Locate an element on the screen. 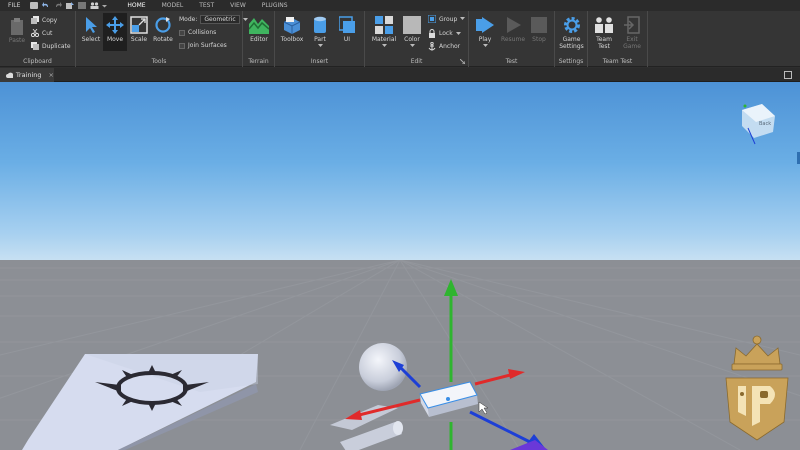 This screenshot has height=450, width=800. quick-access-toolbar is located at coordinates (68, 5).